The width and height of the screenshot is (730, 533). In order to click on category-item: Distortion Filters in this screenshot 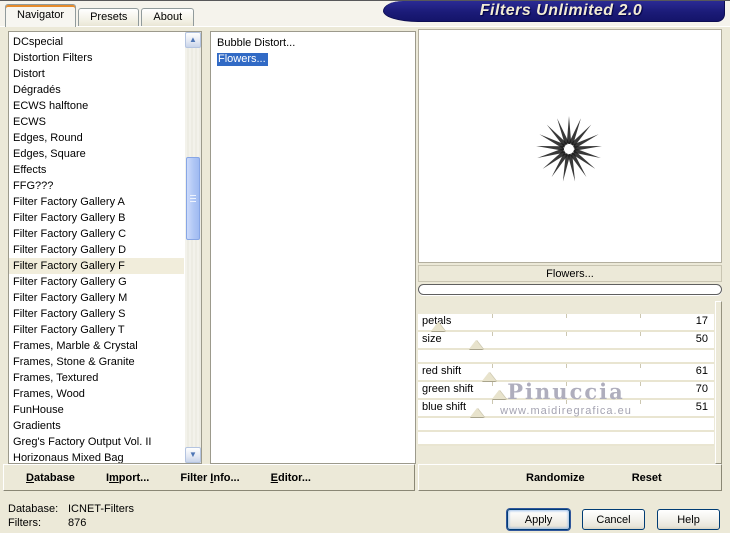, I will do `click(96, 58)`.